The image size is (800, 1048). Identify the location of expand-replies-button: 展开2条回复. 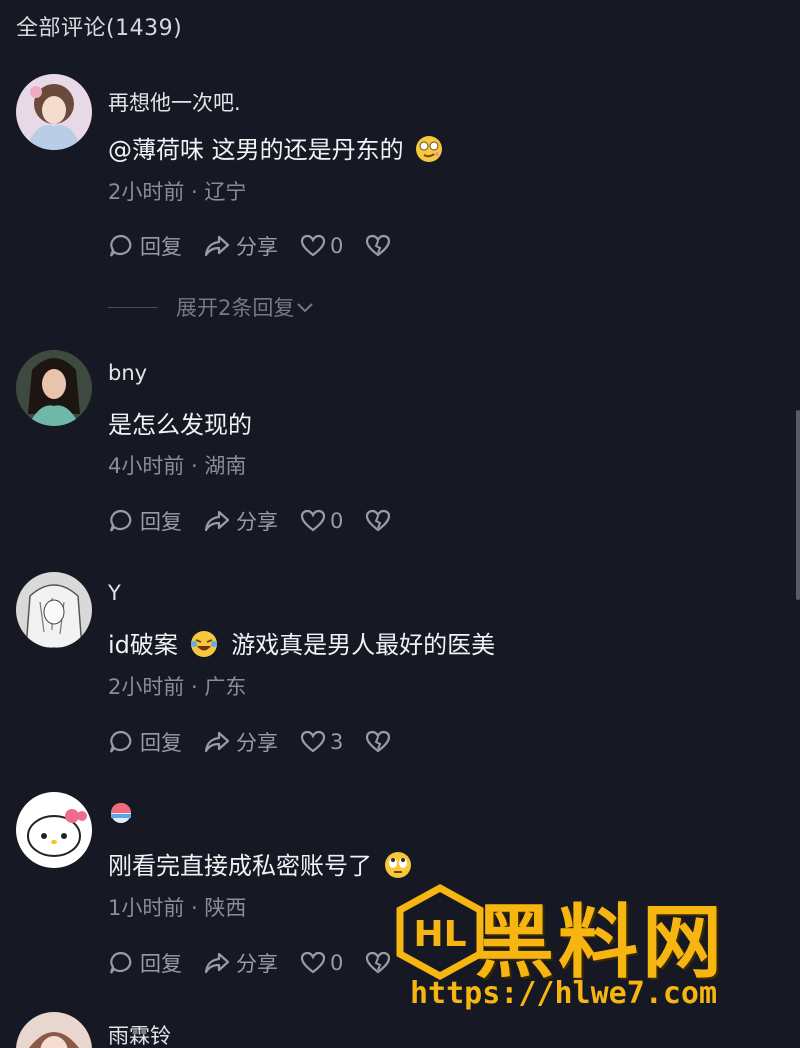
(212, 307).